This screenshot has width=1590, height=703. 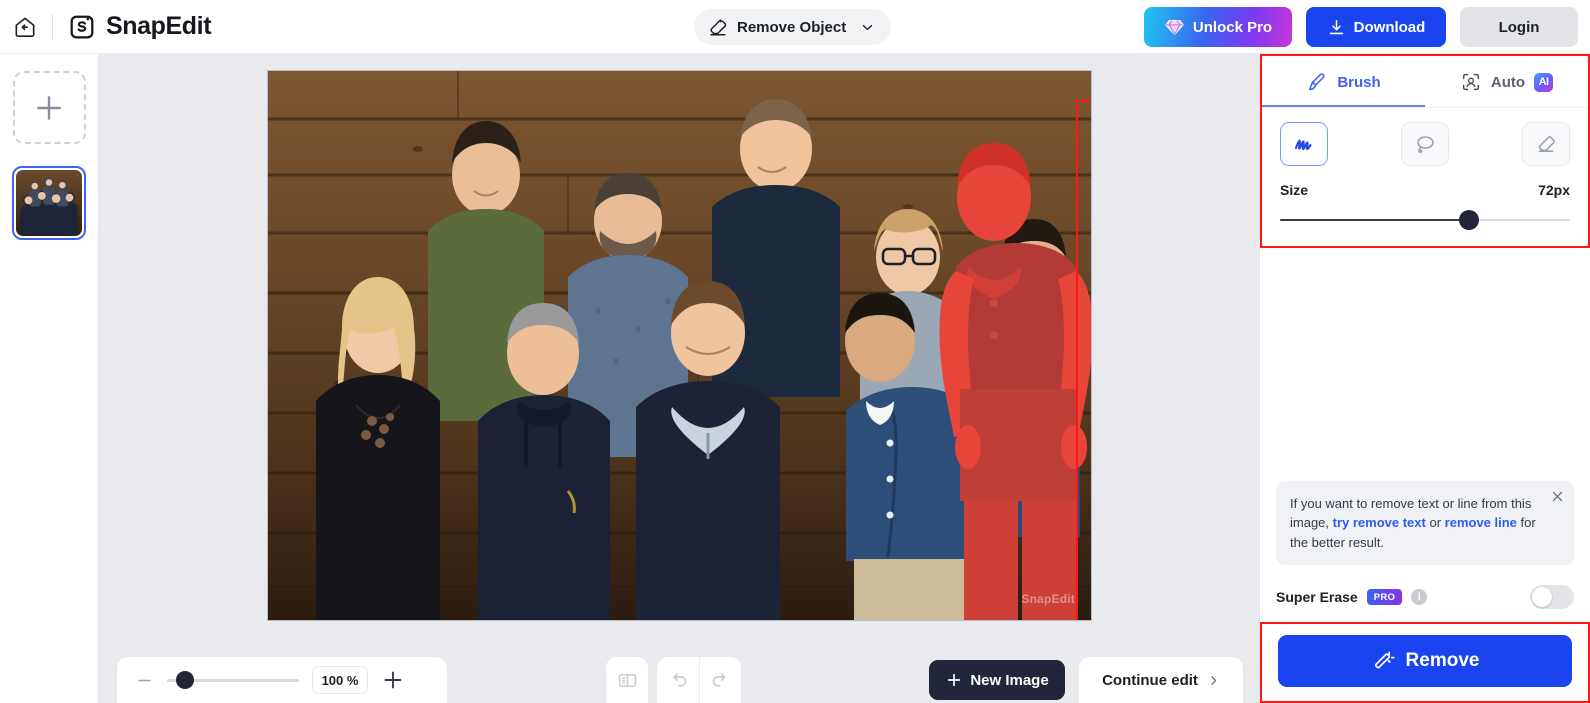 I want to click on watermark: SnapEdit, so click(x=1048, y=599).